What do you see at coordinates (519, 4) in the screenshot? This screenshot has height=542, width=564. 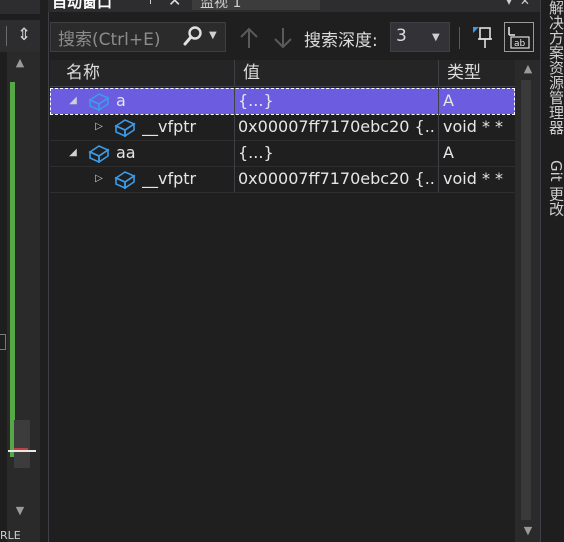 I see `more-icon: ▾ ✕` at bounding box center [519, 4].